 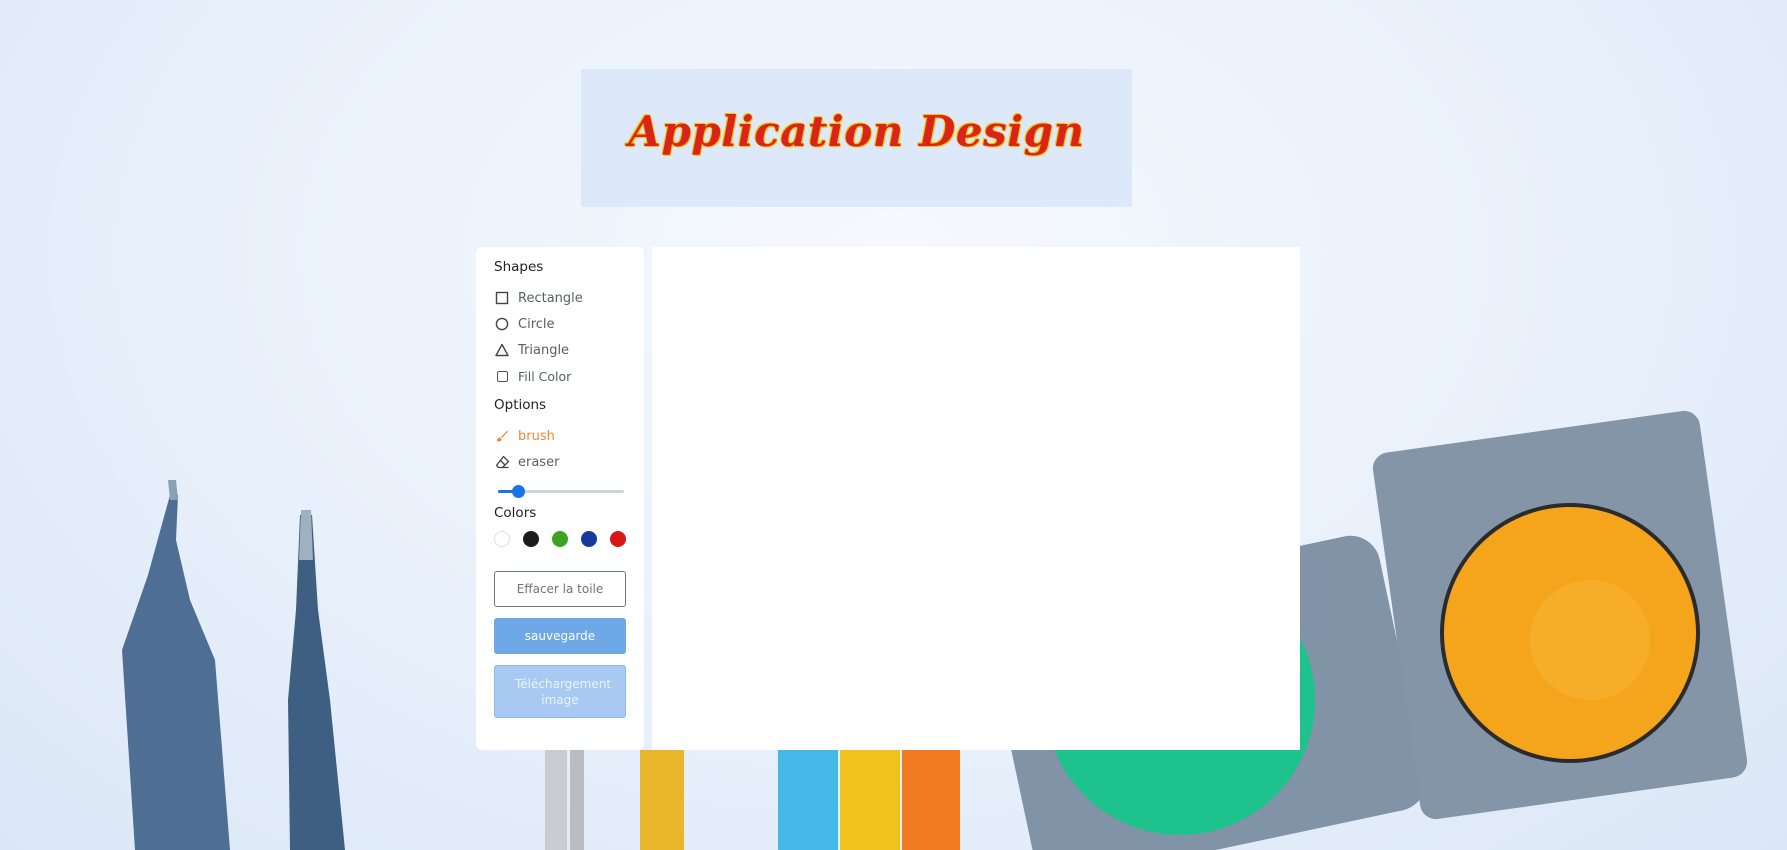 What do you see at coordinates (560, 589) in the screenshot?
I see `clear-canvas-button: Effacer la toile` at bounding box center [560, 589].